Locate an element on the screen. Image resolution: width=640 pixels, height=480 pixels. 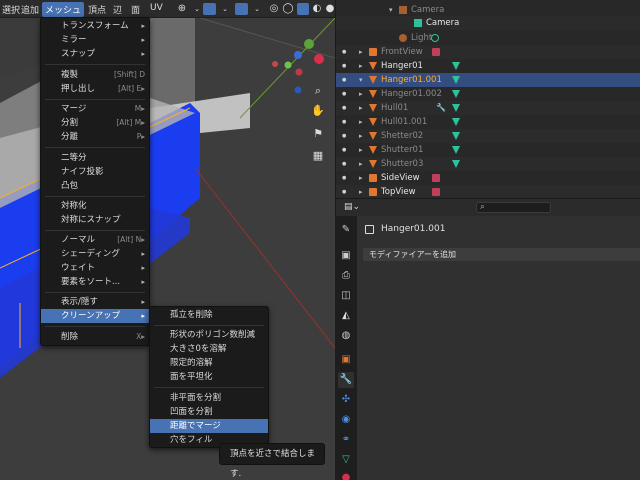
zoom-icon: ⌕ is located at coordinates (318, 92).